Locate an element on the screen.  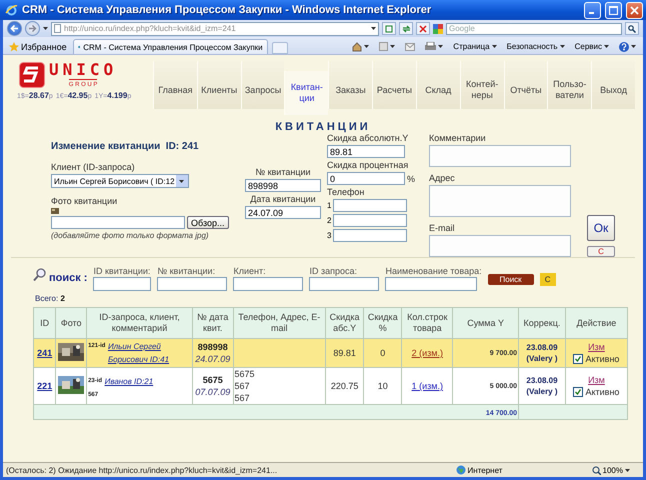
web-search-field: Google is located at coordinates (534, 28).